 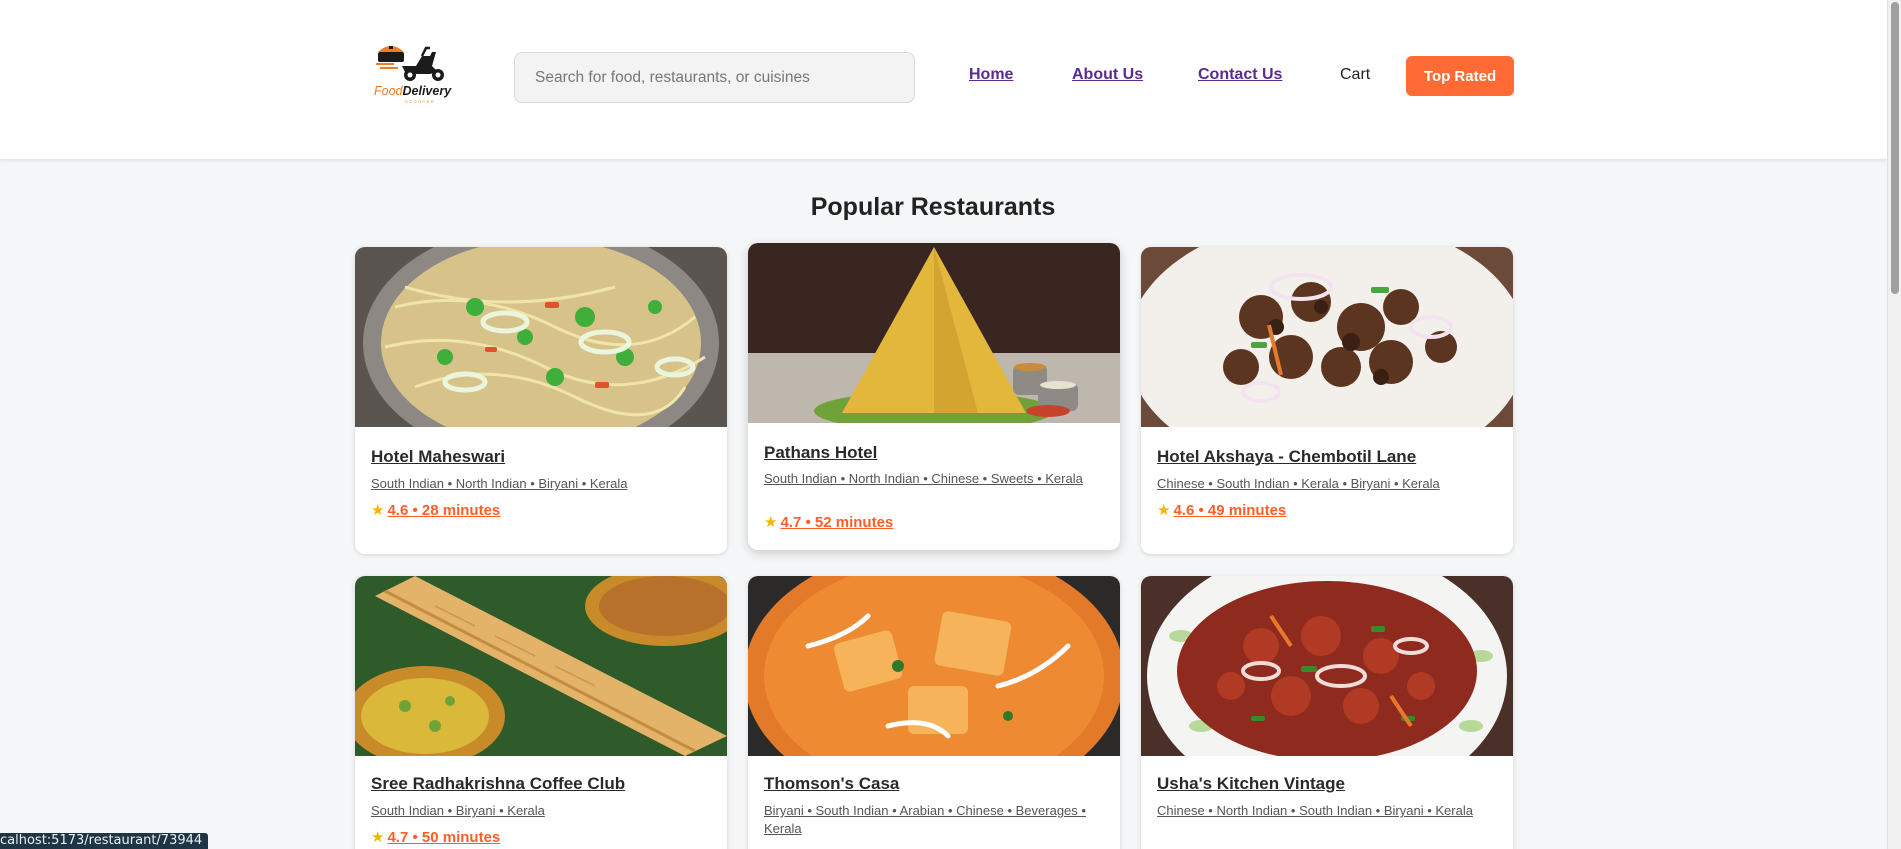 What do you see at coordinates (420, 101) in the screenshot?
I see `logo-tagline: SCOOTER` at bounding box center [420, 101].